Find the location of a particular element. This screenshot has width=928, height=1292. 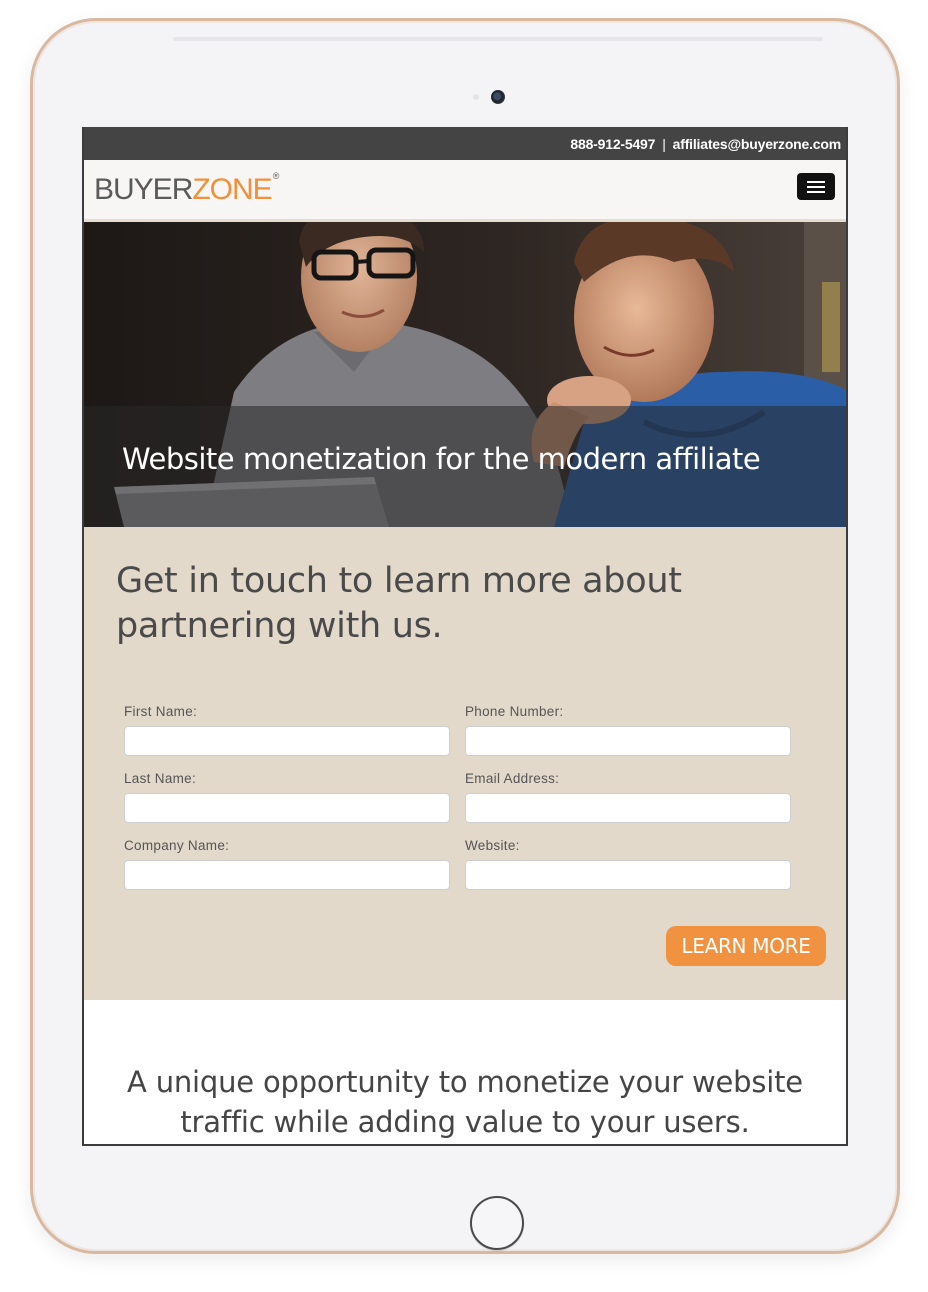

phone-number-input is located at coordinates (628, 741).